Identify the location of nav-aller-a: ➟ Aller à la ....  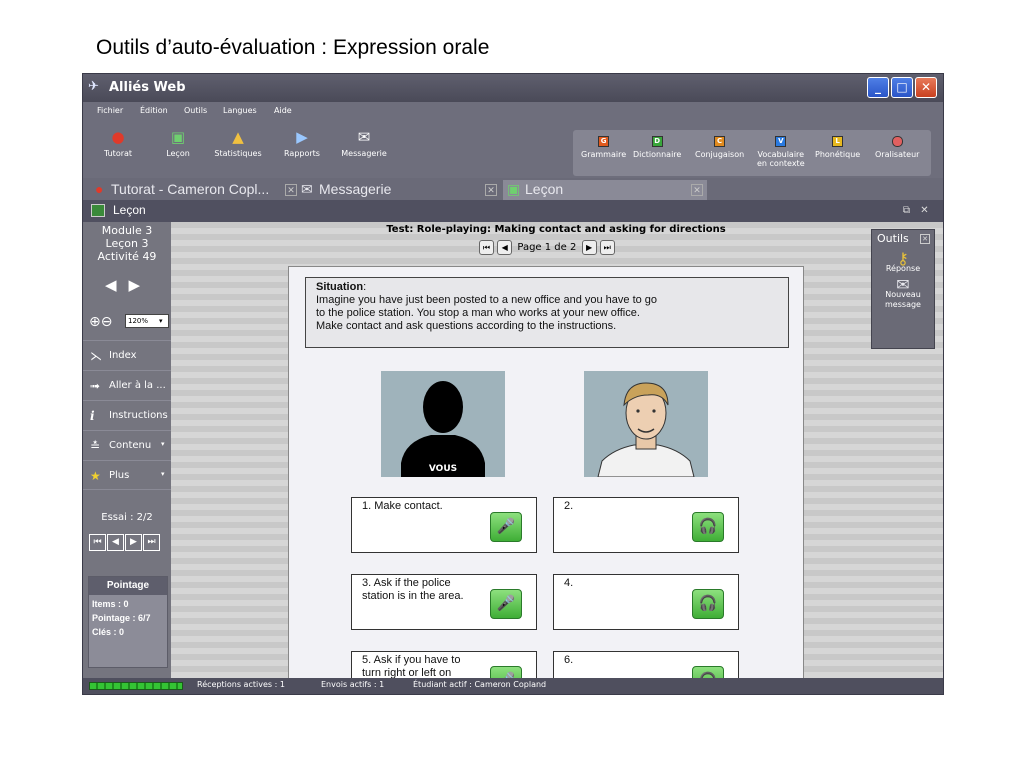
(127, 385).